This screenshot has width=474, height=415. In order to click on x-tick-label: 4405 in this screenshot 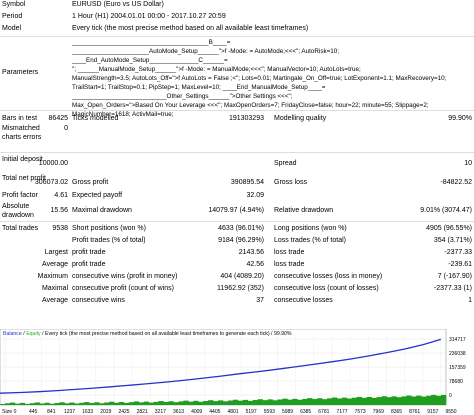, I will do `click(214, 412)`.